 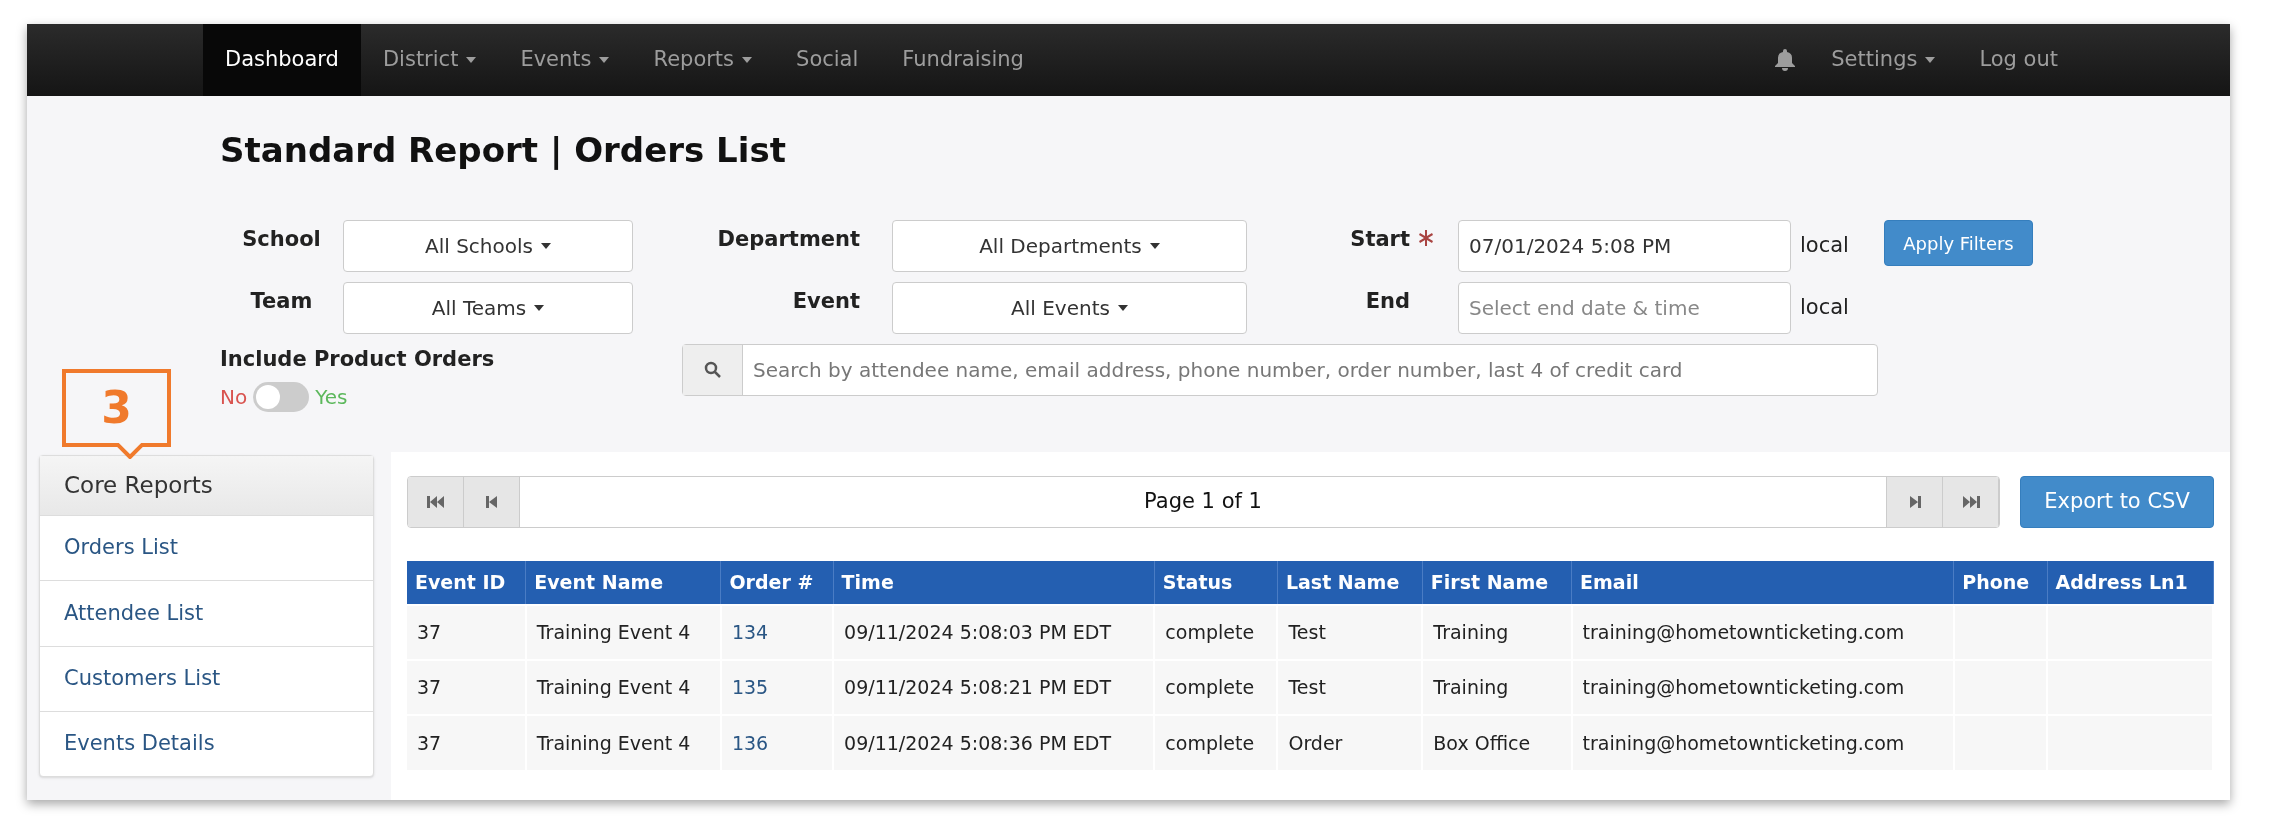 What do you see at coordinates (429, 60) in the screenshot?
I see `nav-tab: District` at bounding box center [429, 60].